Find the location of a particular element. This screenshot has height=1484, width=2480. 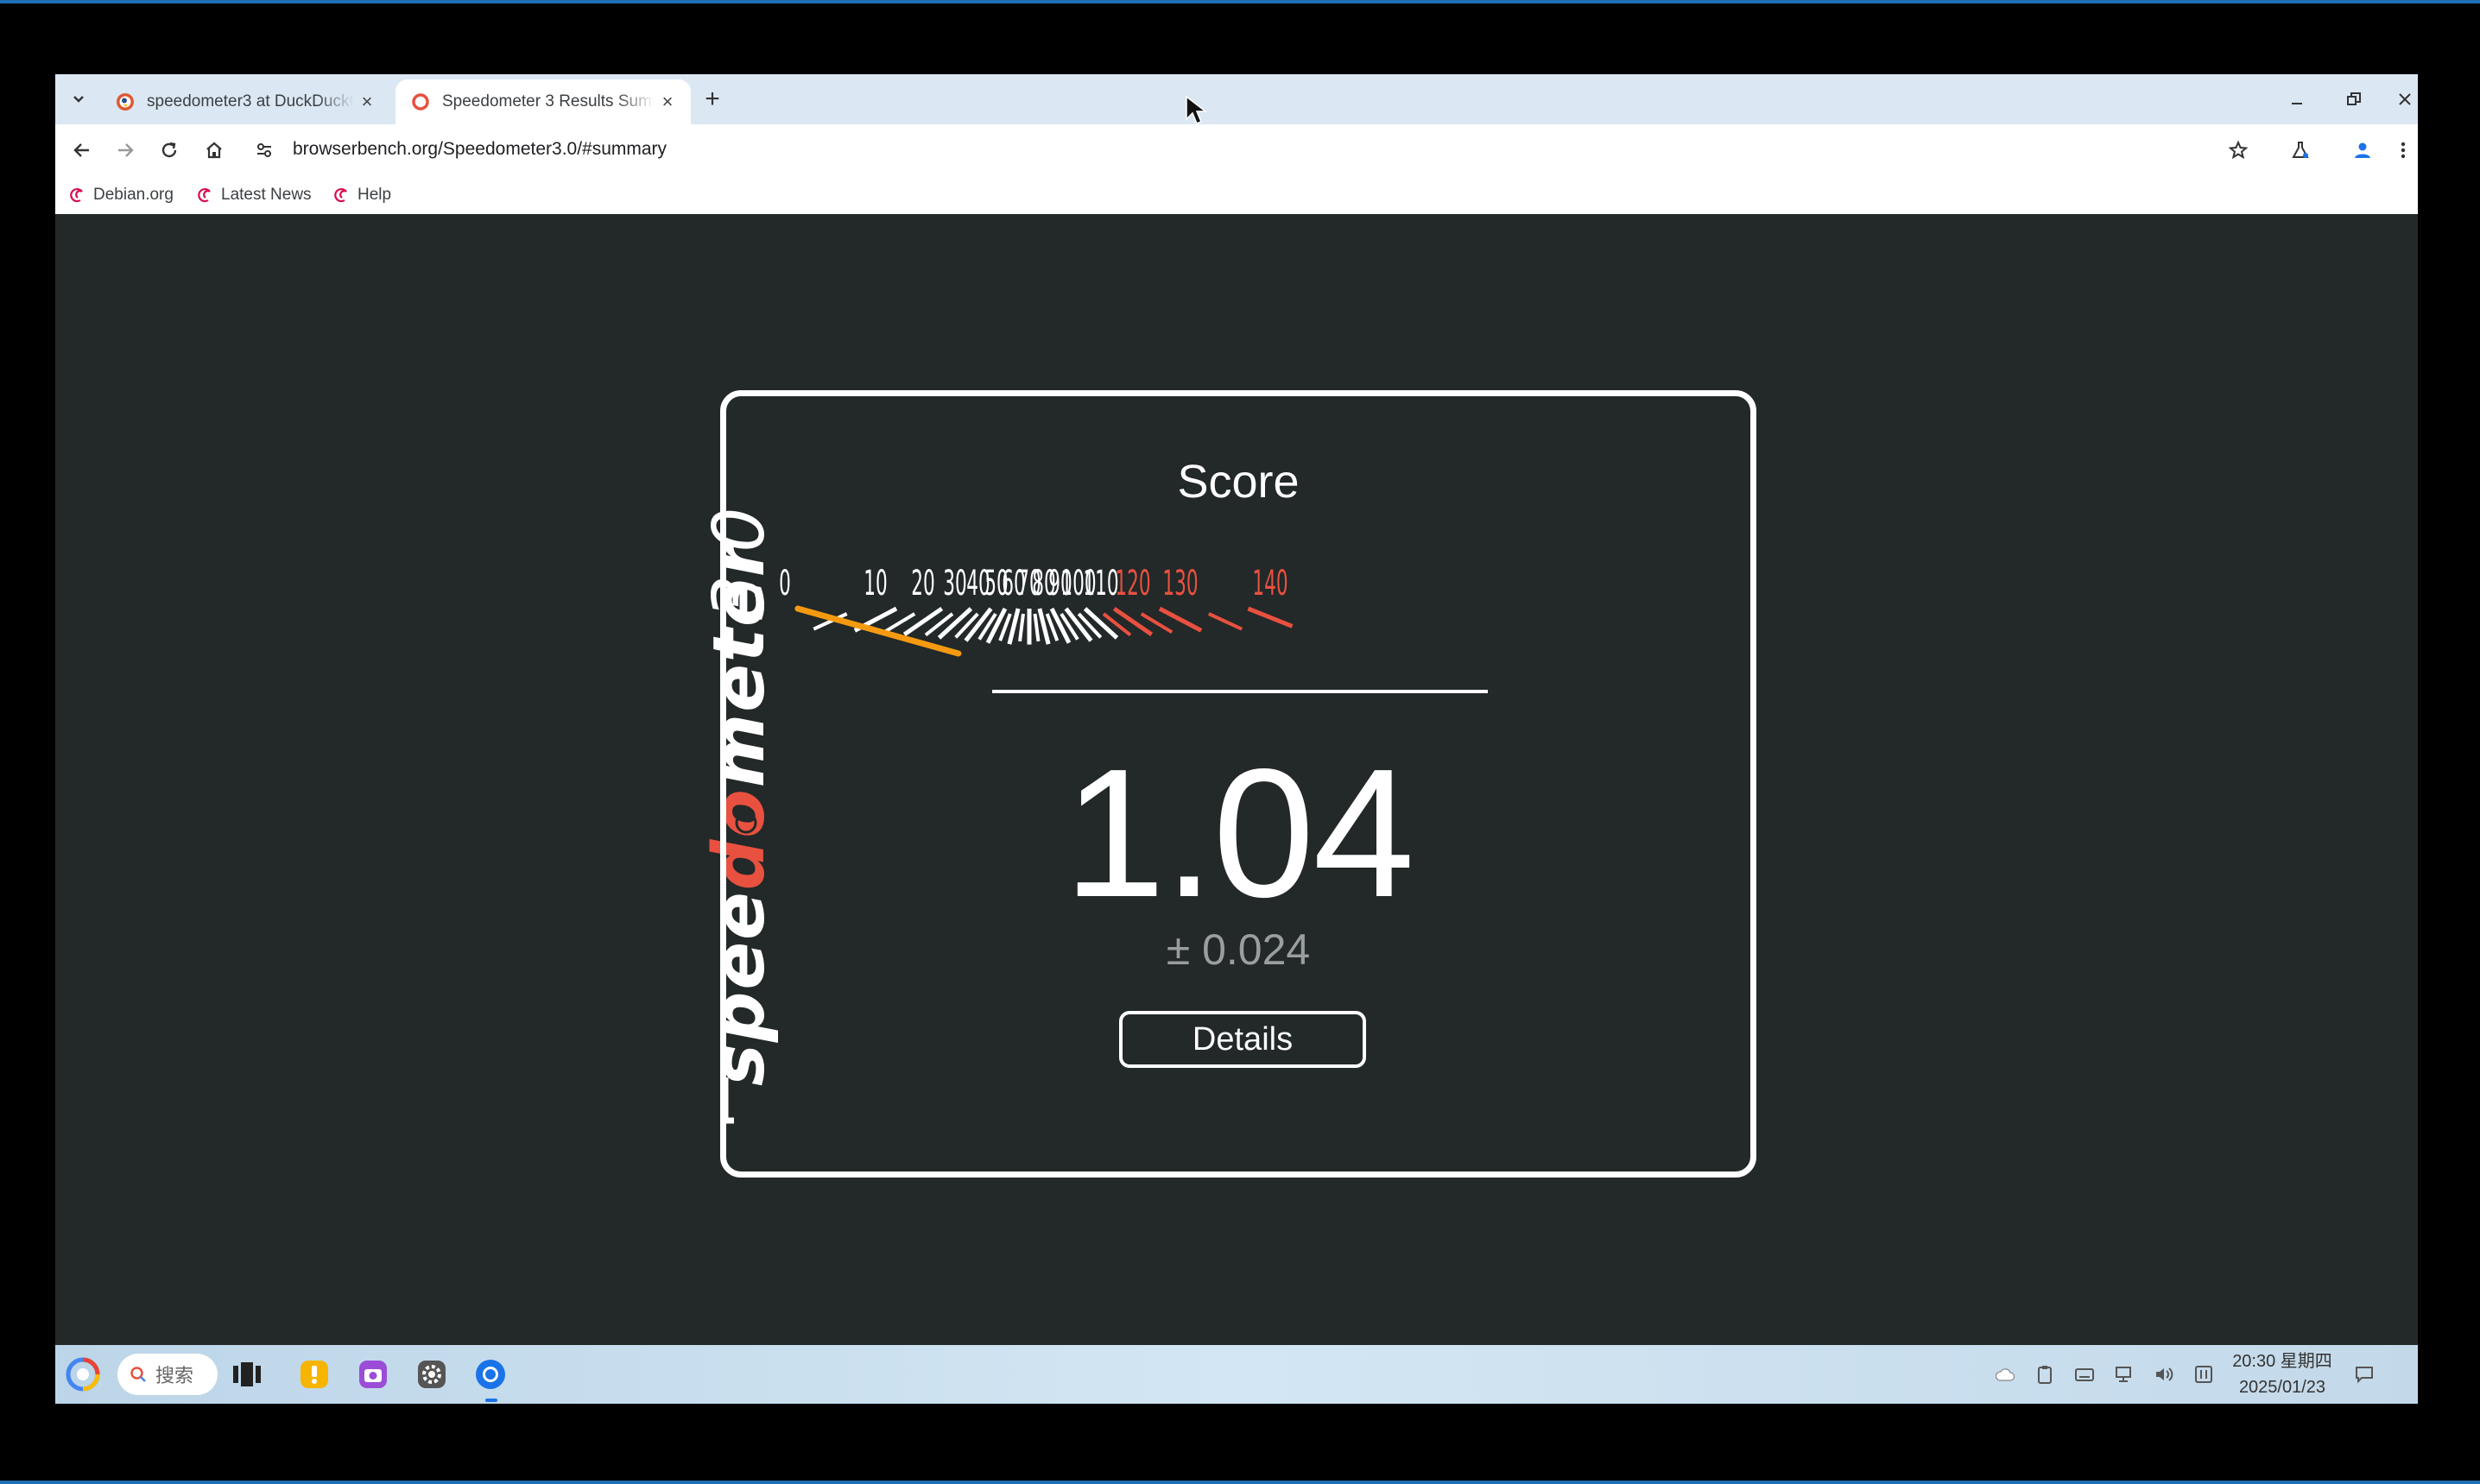

network-icon is located at coordinates (2124, 1374).